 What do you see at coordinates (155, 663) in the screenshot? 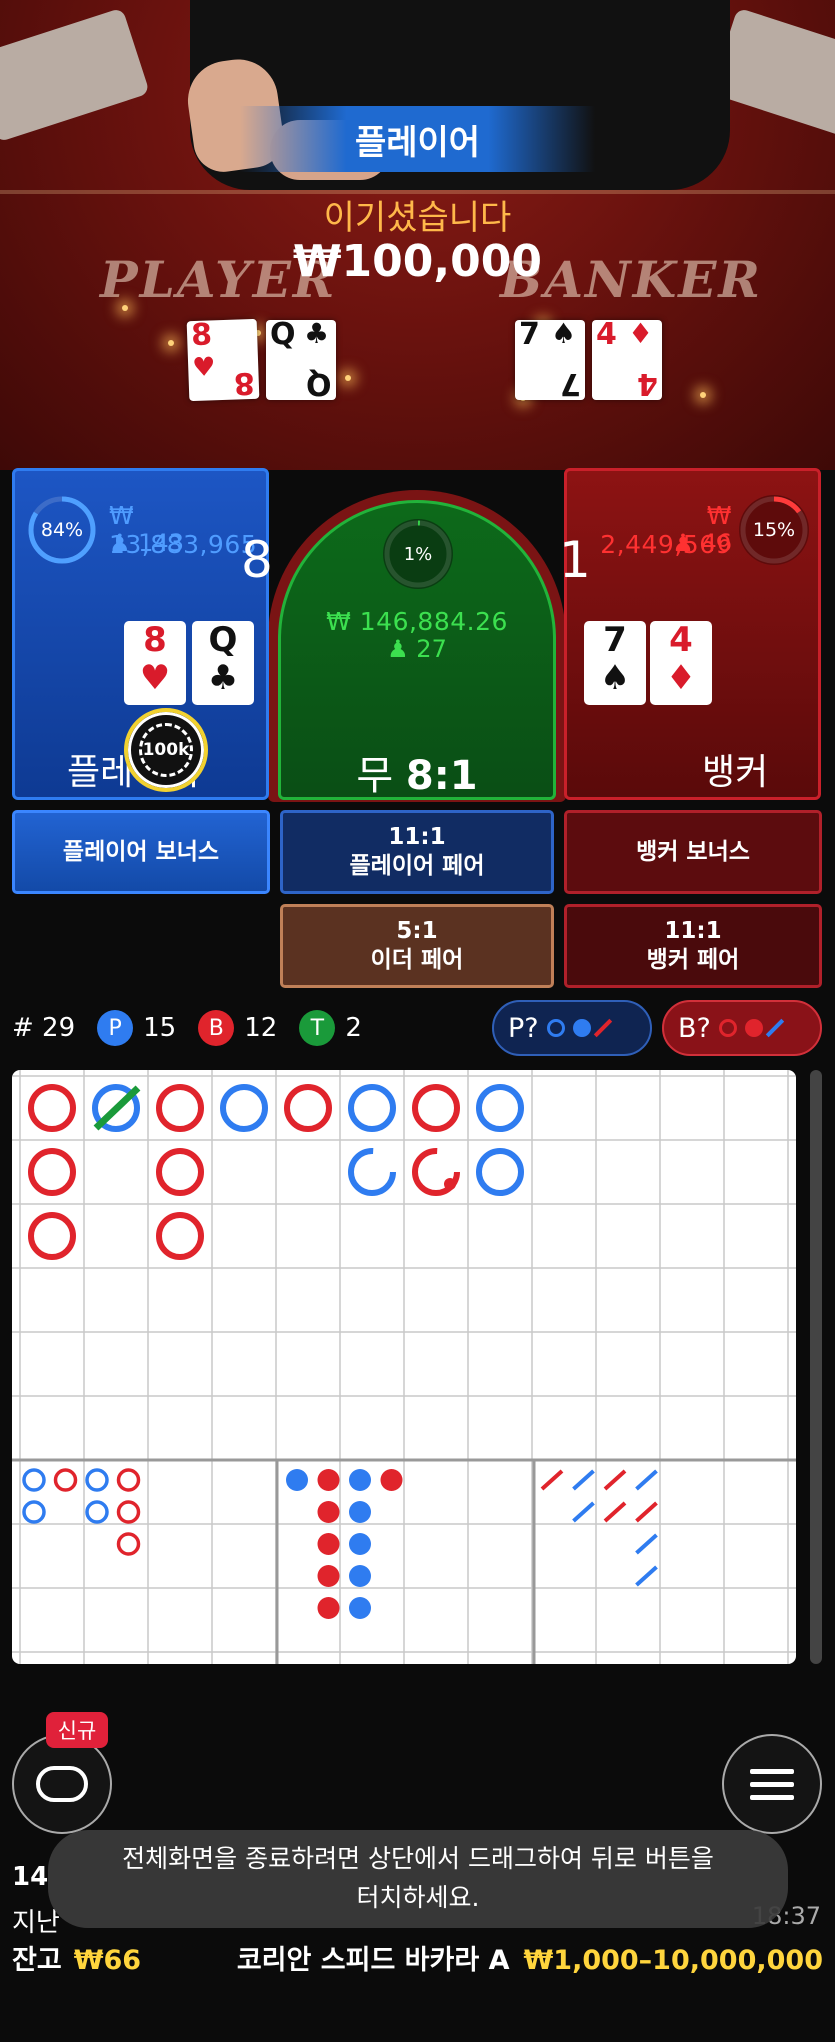
I see `player-card-1: 8 ♥` at bounding box center [155, 663].